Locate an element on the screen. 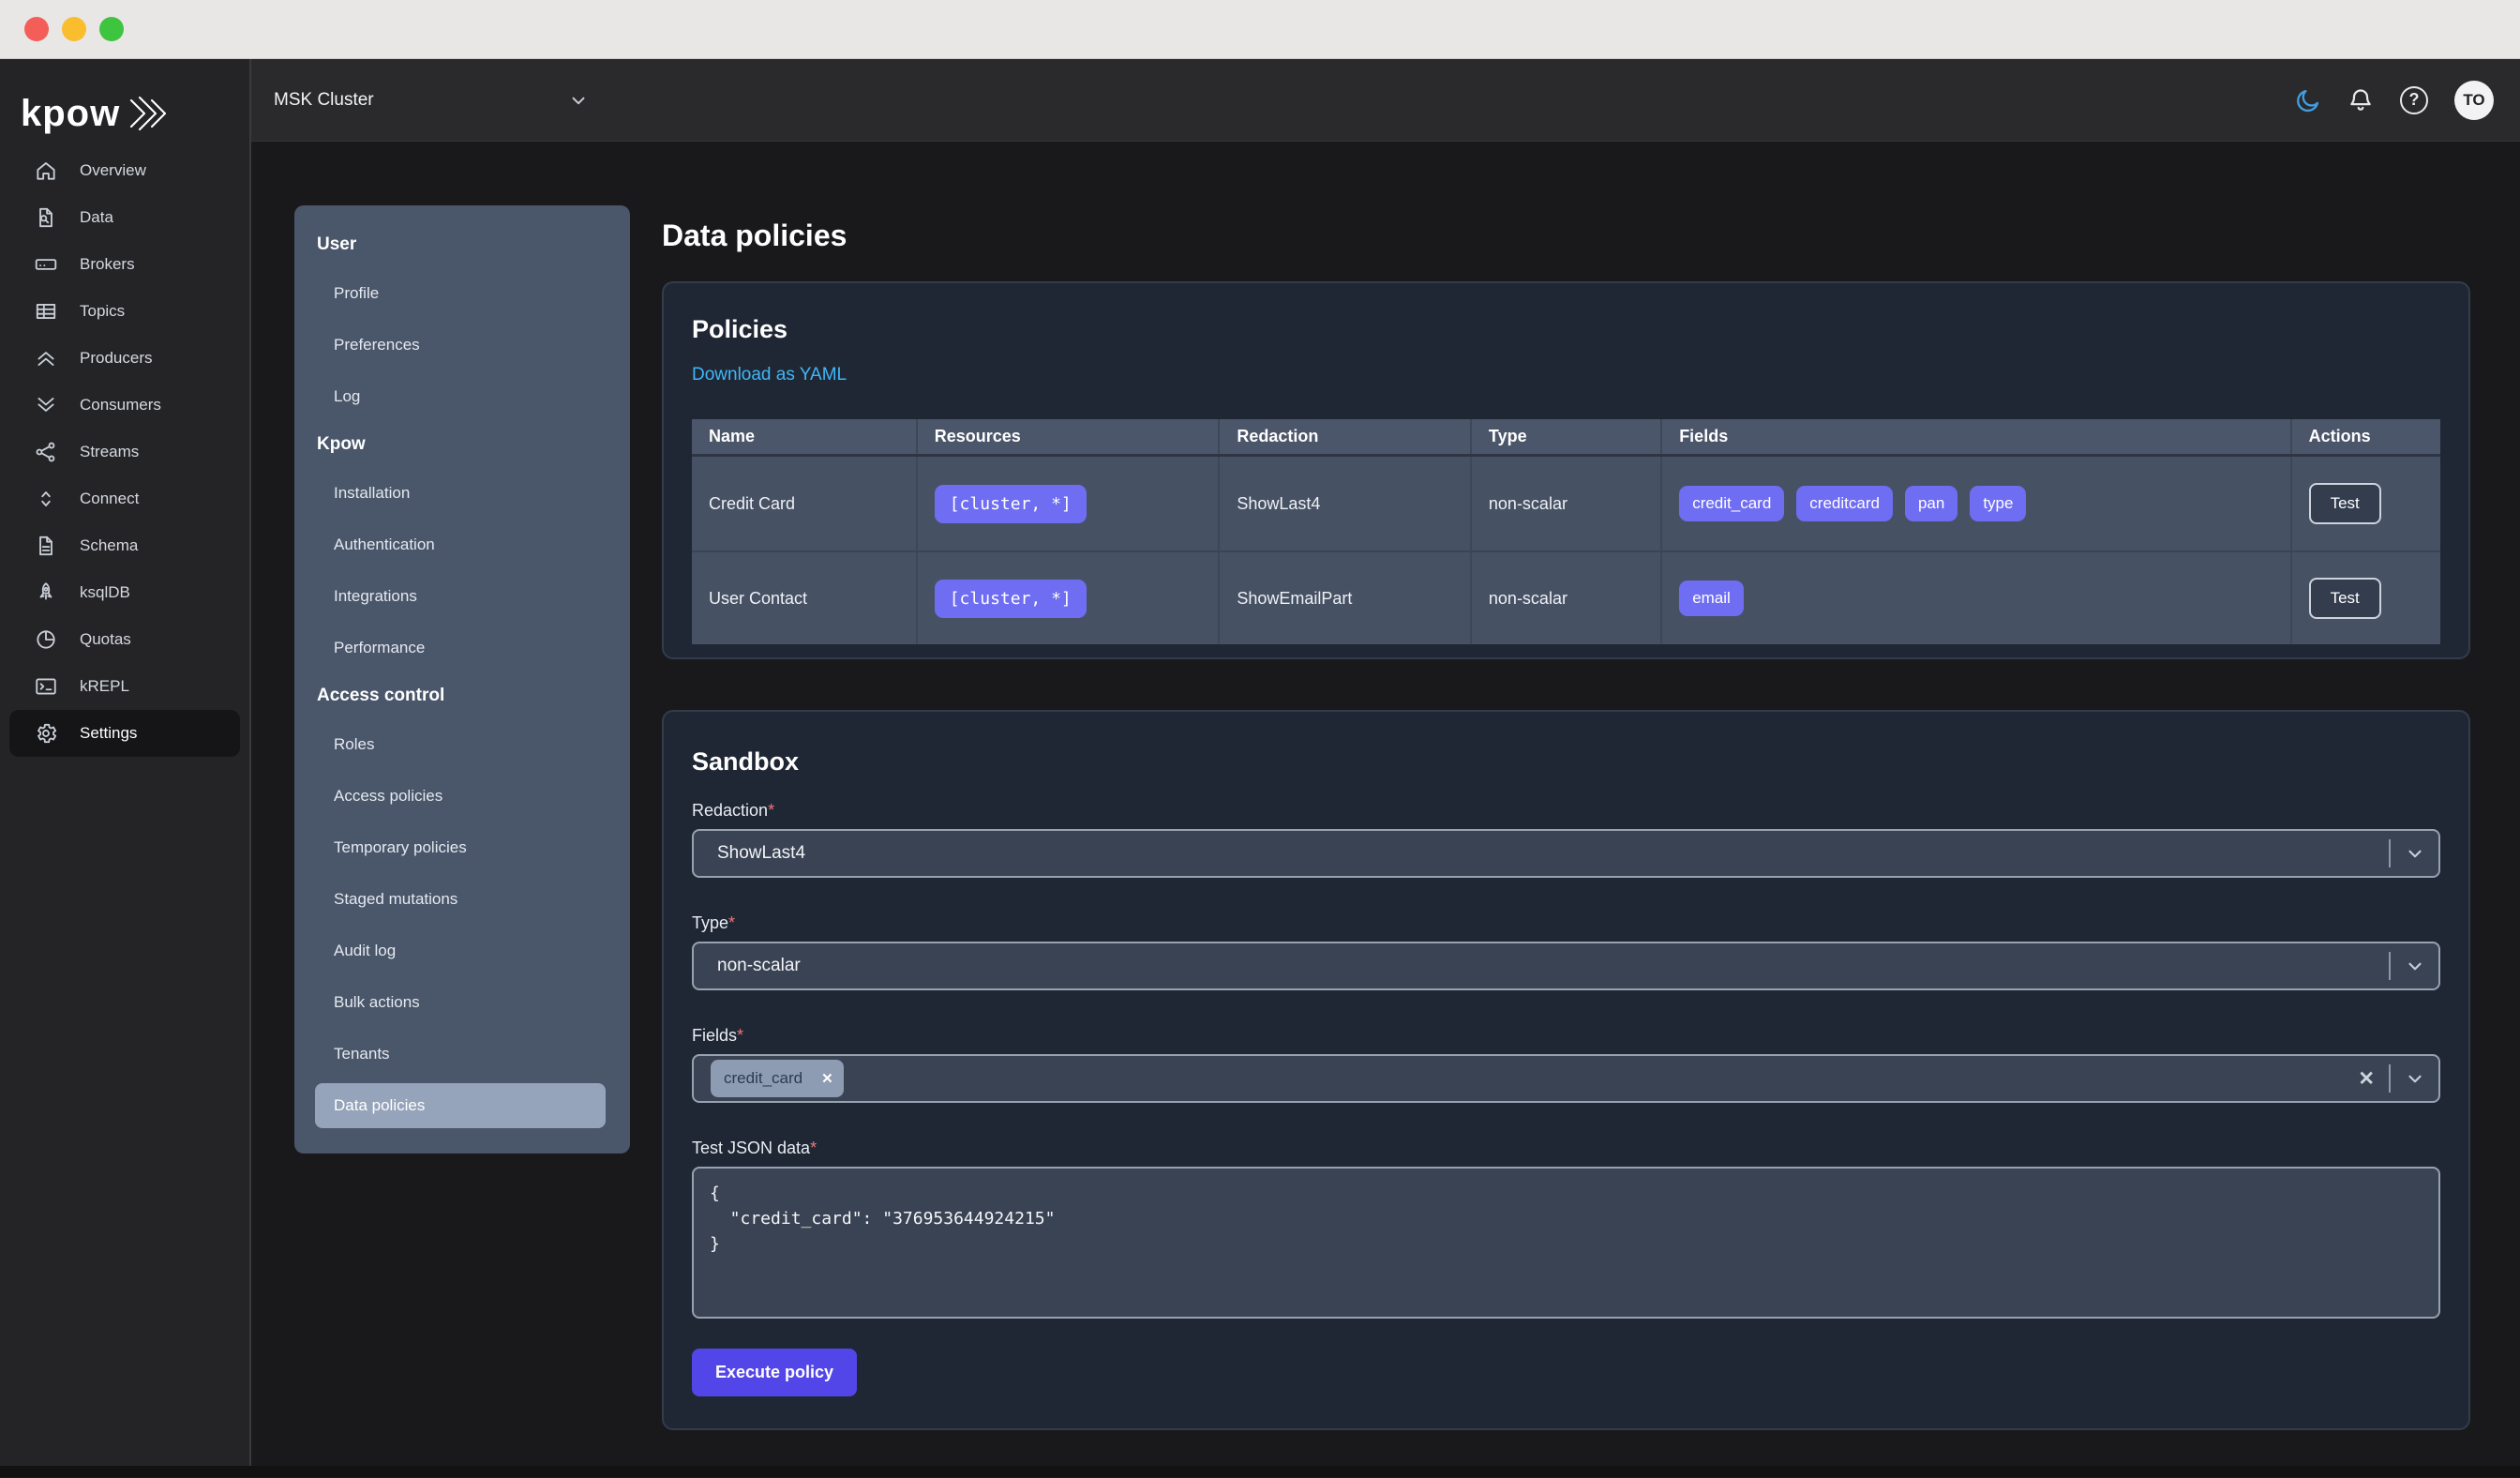 The height and width of the screenshot is (1478, 2520). subnav-item-temporary-policies: Temporary policies is located at coordinates (462, 847).